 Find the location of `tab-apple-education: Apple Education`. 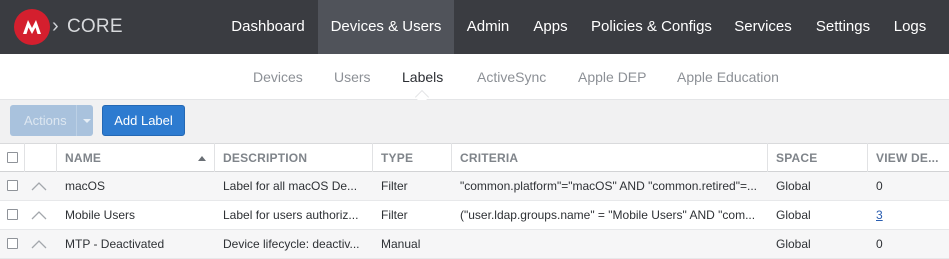

tab-apple-education: Apple Education is located at coordinates (728, 77).